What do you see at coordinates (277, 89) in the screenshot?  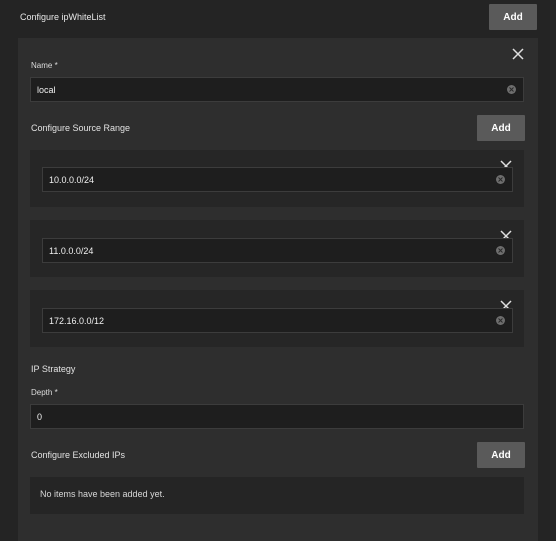 I see `name-input: local` at bounding box center [277, 89].